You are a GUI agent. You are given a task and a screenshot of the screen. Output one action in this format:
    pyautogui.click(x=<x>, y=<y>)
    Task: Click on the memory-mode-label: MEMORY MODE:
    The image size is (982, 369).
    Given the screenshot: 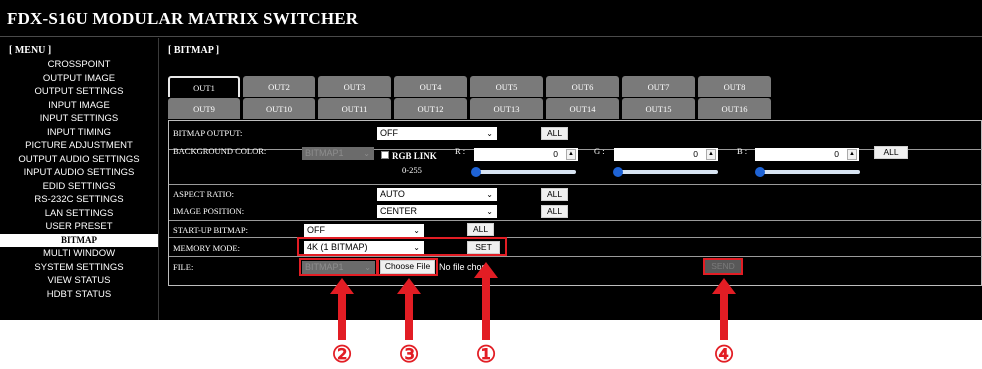 What is the action you would take?
    pyautogui.click(x=206, y=248)
    